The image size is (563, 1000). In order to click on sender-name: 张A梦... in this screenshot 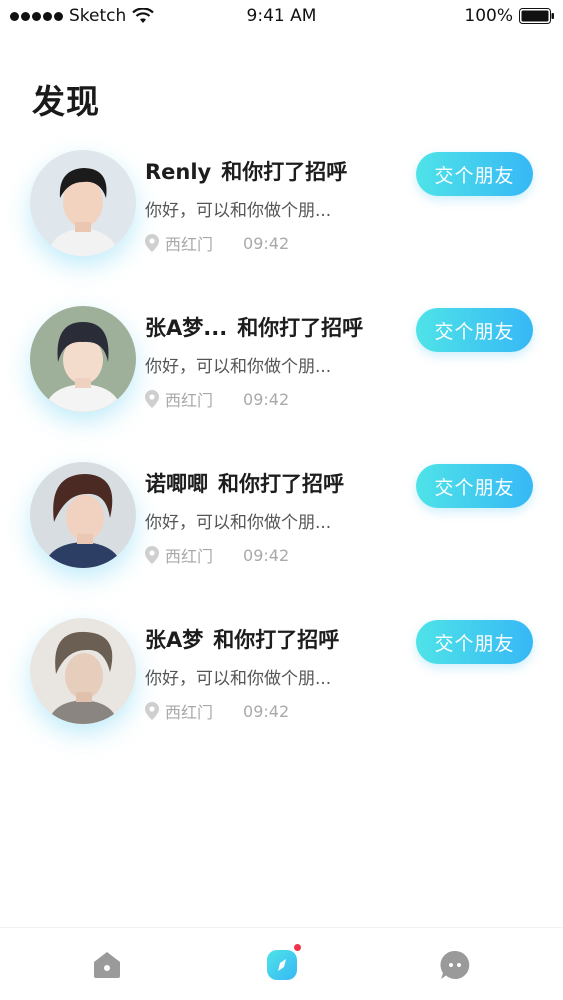, I will do `click(186, 328)`.